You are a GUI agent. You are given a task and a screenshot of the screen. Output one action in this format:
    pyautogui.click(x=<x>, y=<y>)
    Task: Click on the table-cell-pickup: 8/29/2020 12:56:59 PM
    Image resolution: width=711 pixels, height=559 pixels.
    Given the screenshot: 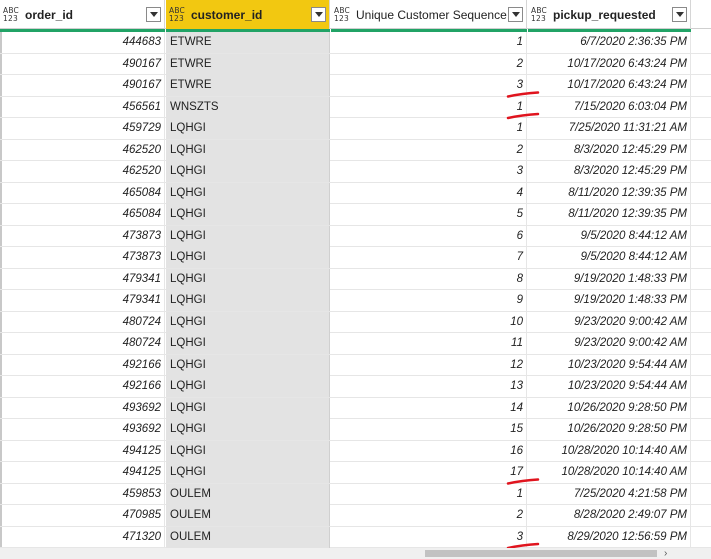 What is the action you would take?
    pyautogui.click(x=609, y=537)
    